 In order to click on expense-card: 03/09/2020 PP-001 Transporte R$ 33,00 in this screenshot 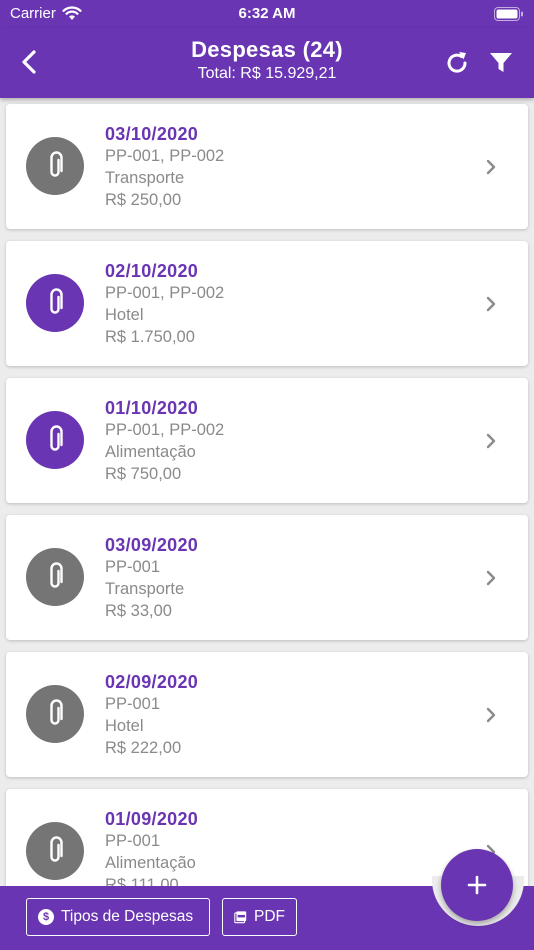, I will do `click(267, 577)`.